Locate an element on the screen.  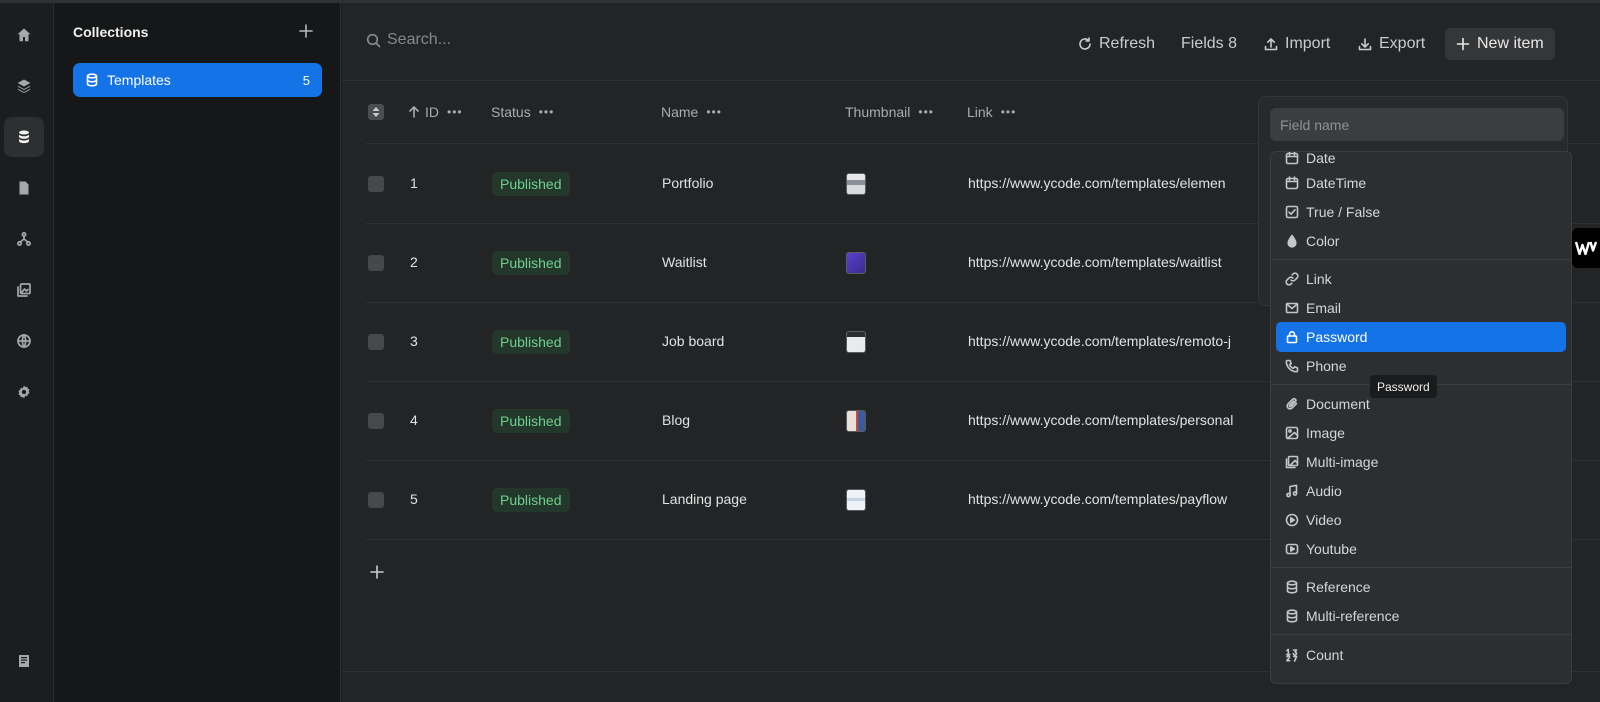
field-type-label: True / False is located at coordinates (1343, 212).